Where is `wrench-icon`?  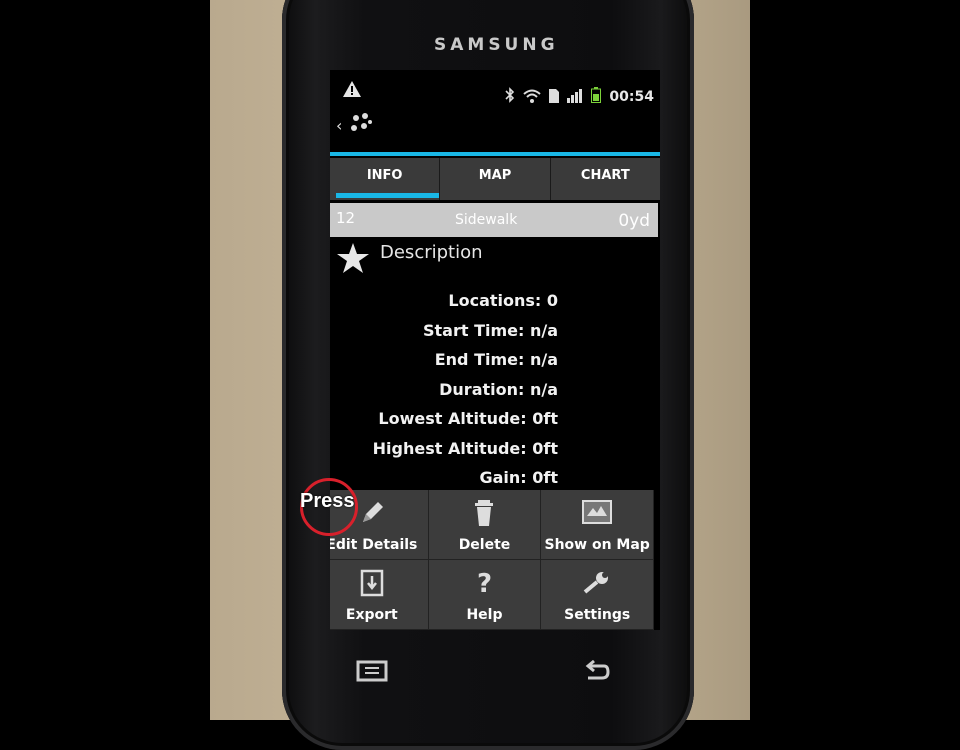 wrench-icon is located at coordinates (597, 584).